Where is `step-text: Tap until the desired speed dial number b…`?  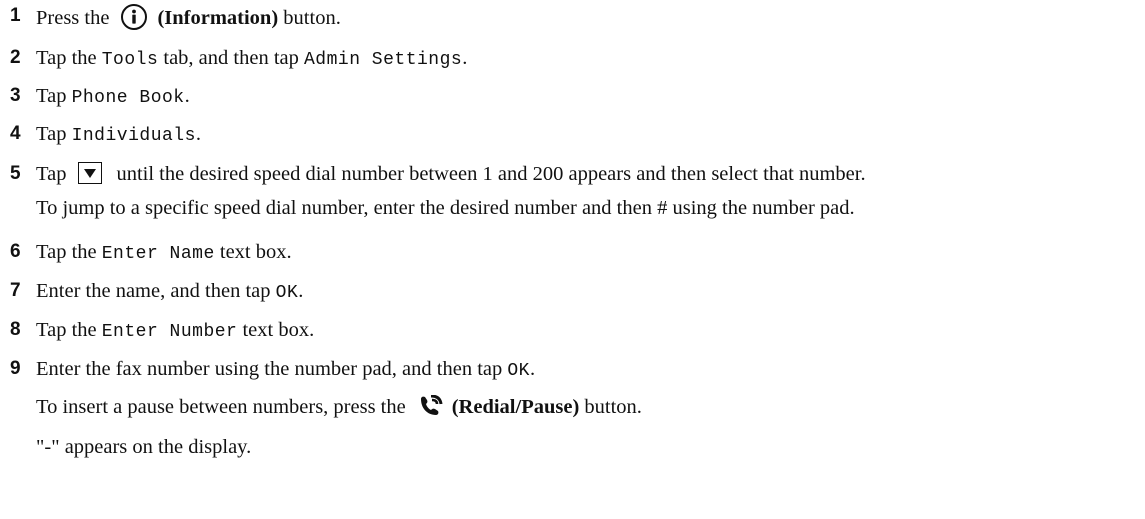 step-text: Tap until the desired speed dial number b… is located at coordinates (451, 174).